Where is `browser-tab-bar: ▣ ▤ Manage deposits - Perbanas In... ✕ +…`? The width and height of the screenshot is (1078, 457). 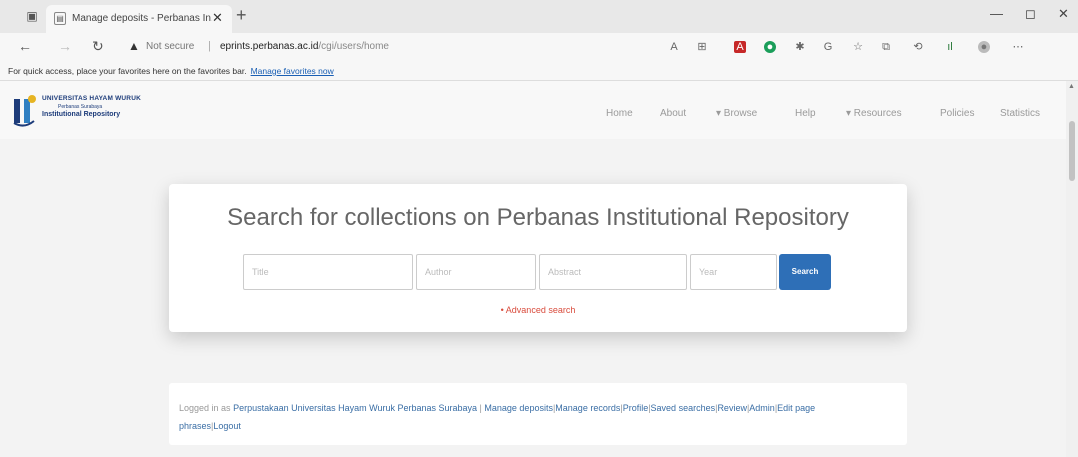 browser-tab-bar: ▣ ▤ Manage deposits - Perbanas In... ✕ +… is located at coordinates (539, 16).